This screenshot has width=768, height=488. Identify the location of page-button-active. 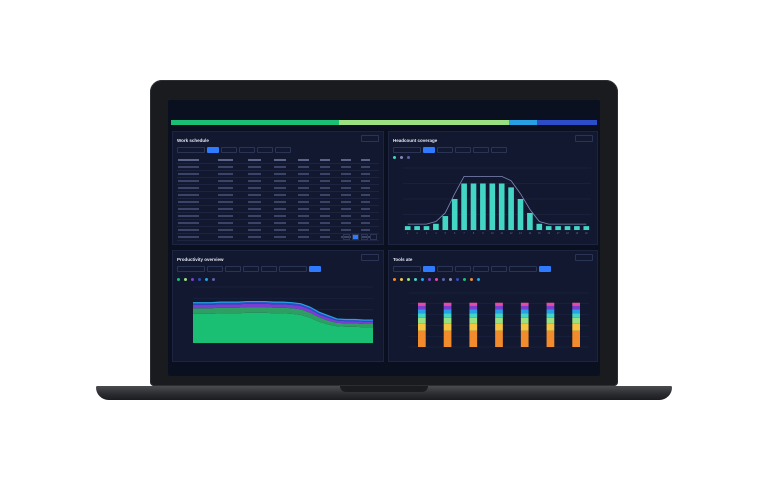
(355, 237).